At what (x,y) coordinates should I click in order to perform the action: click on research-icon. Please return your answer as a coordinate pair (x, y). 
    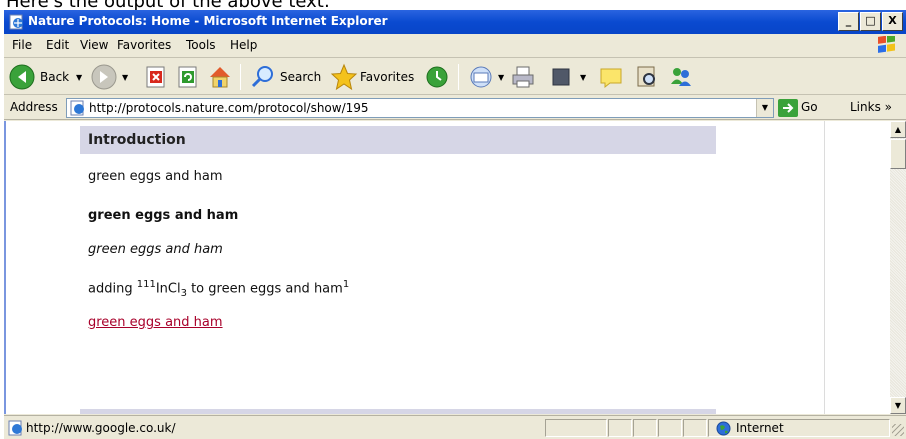
    Looking at the image, I should click on (647, 77).